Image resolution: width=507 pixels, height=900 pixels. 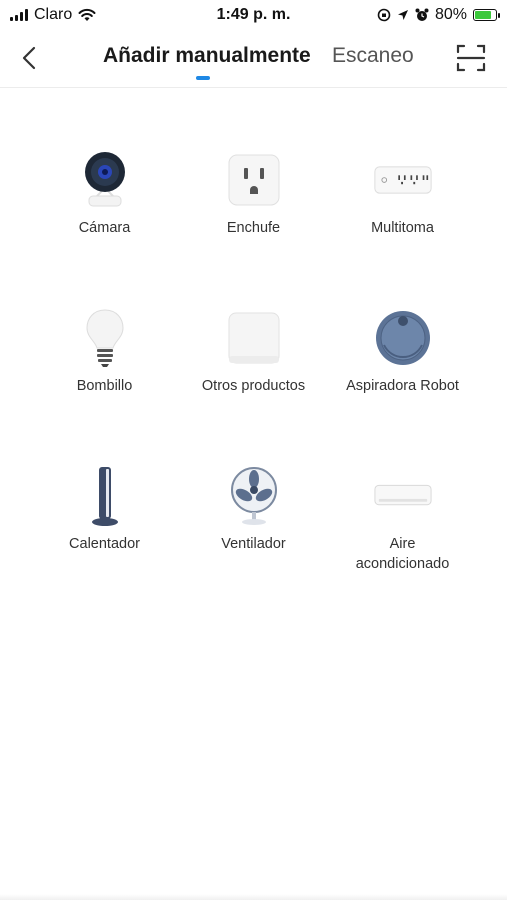 What do you see at coordinates (403, 496) in the screenshot?
I see `air-conditioner-icon` at bounding box center [403, 496].